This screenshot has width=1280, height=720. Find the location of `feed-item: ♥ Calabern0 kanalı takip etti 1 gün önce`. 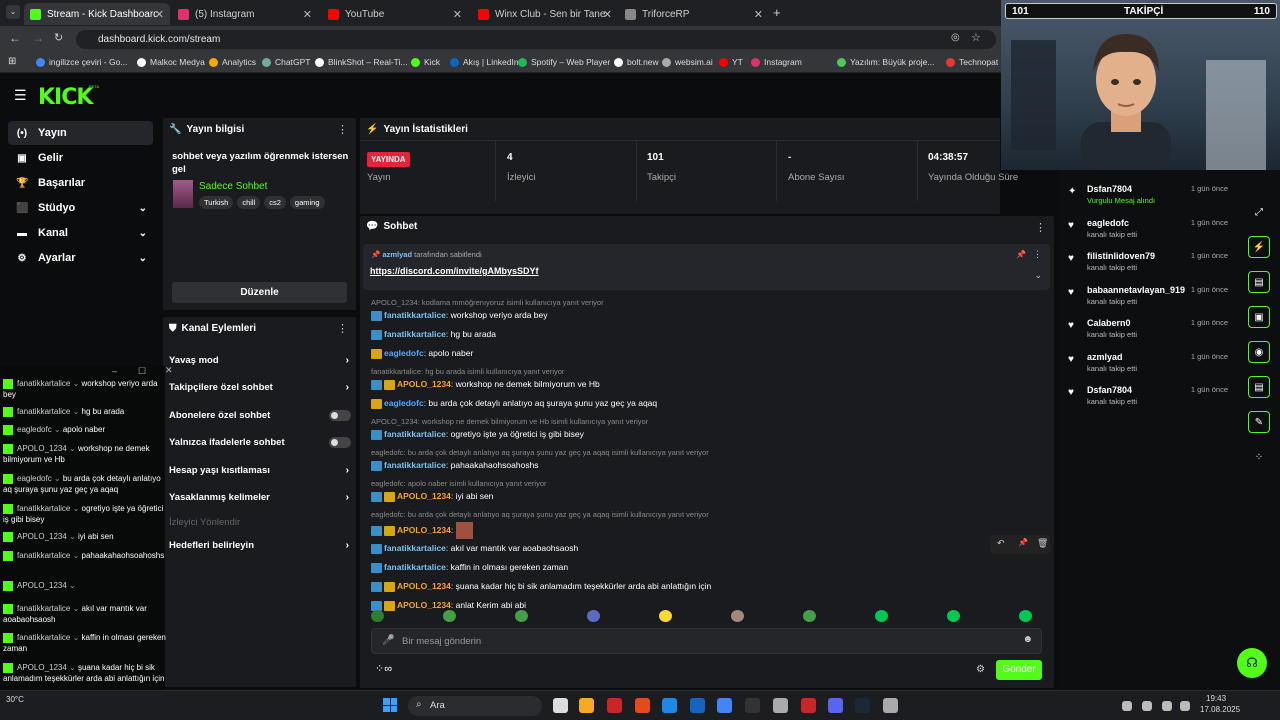

feed-item: ♥ Calabern0 kanalı takip etti 1 gün önce is located at coordinates (1153, 333).